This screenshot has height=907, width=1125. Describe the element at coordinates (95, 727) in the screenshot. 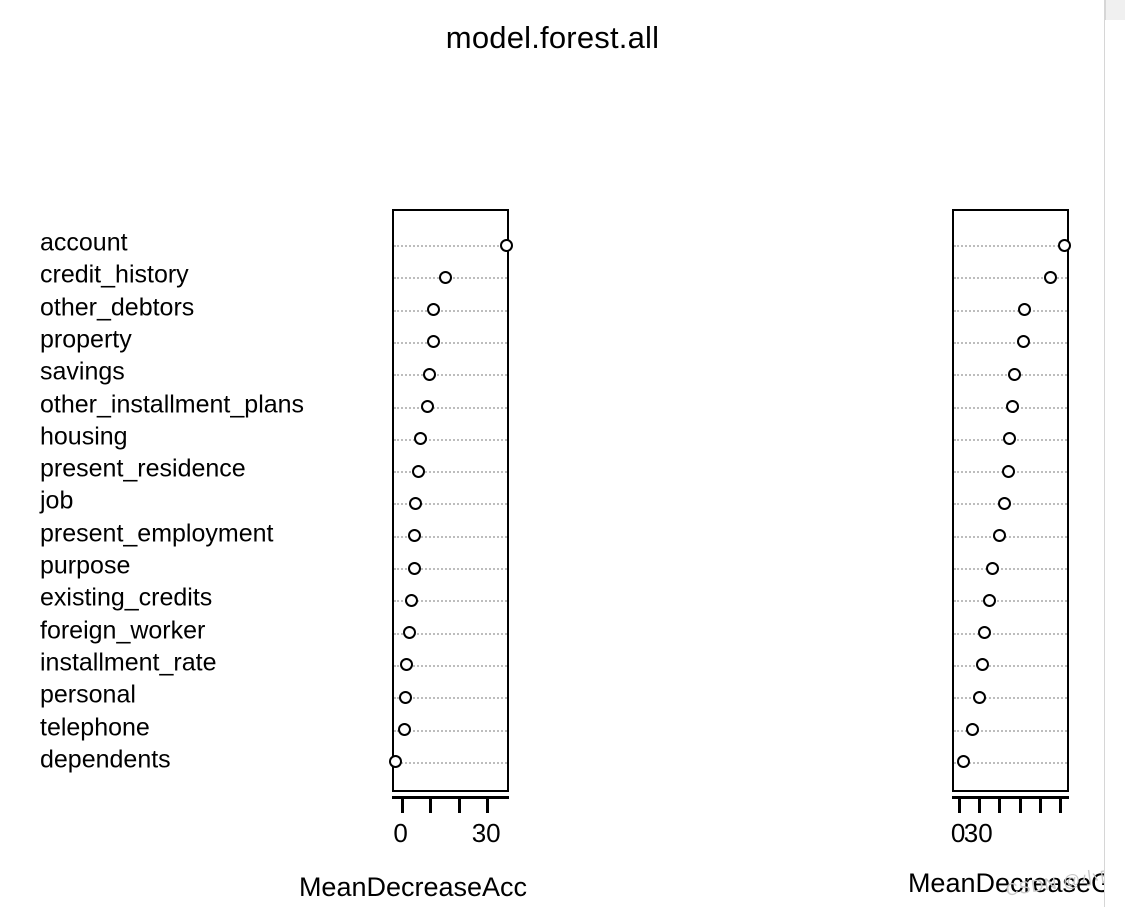

I see `variable-label: telephone` at that location.